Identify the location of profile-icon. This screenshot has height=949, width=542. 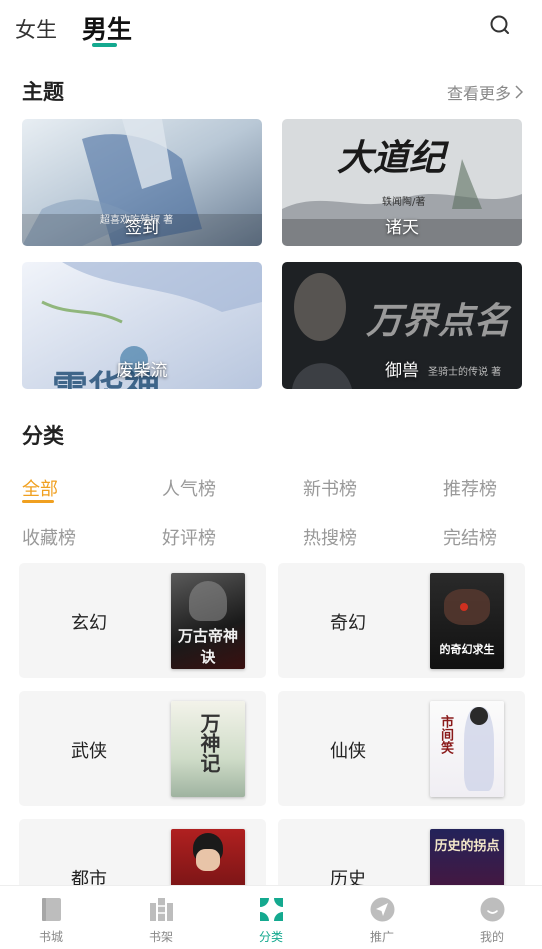
(492, 909).